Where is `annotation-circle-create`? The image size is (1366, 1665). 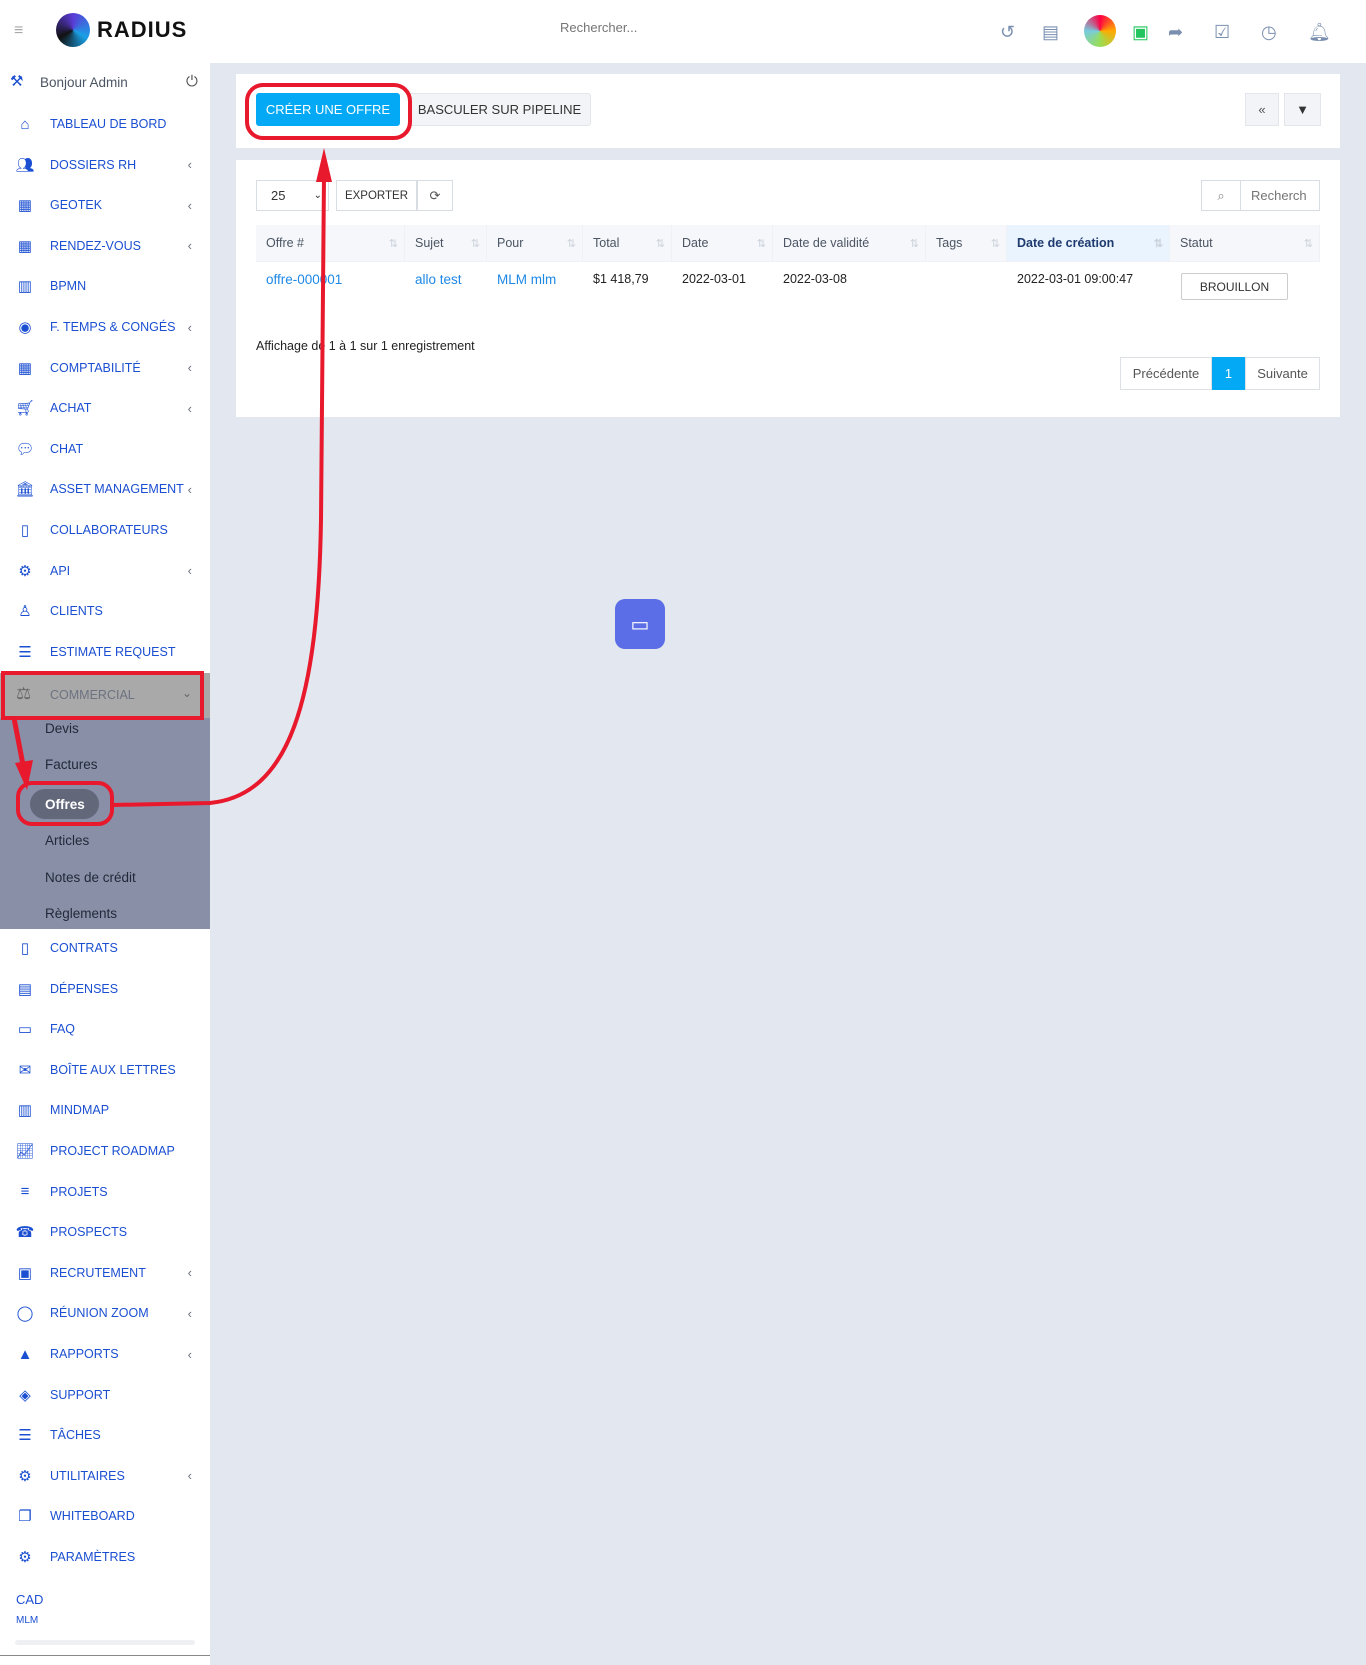
annotation-circle-create is located at coordinates (328, 111).